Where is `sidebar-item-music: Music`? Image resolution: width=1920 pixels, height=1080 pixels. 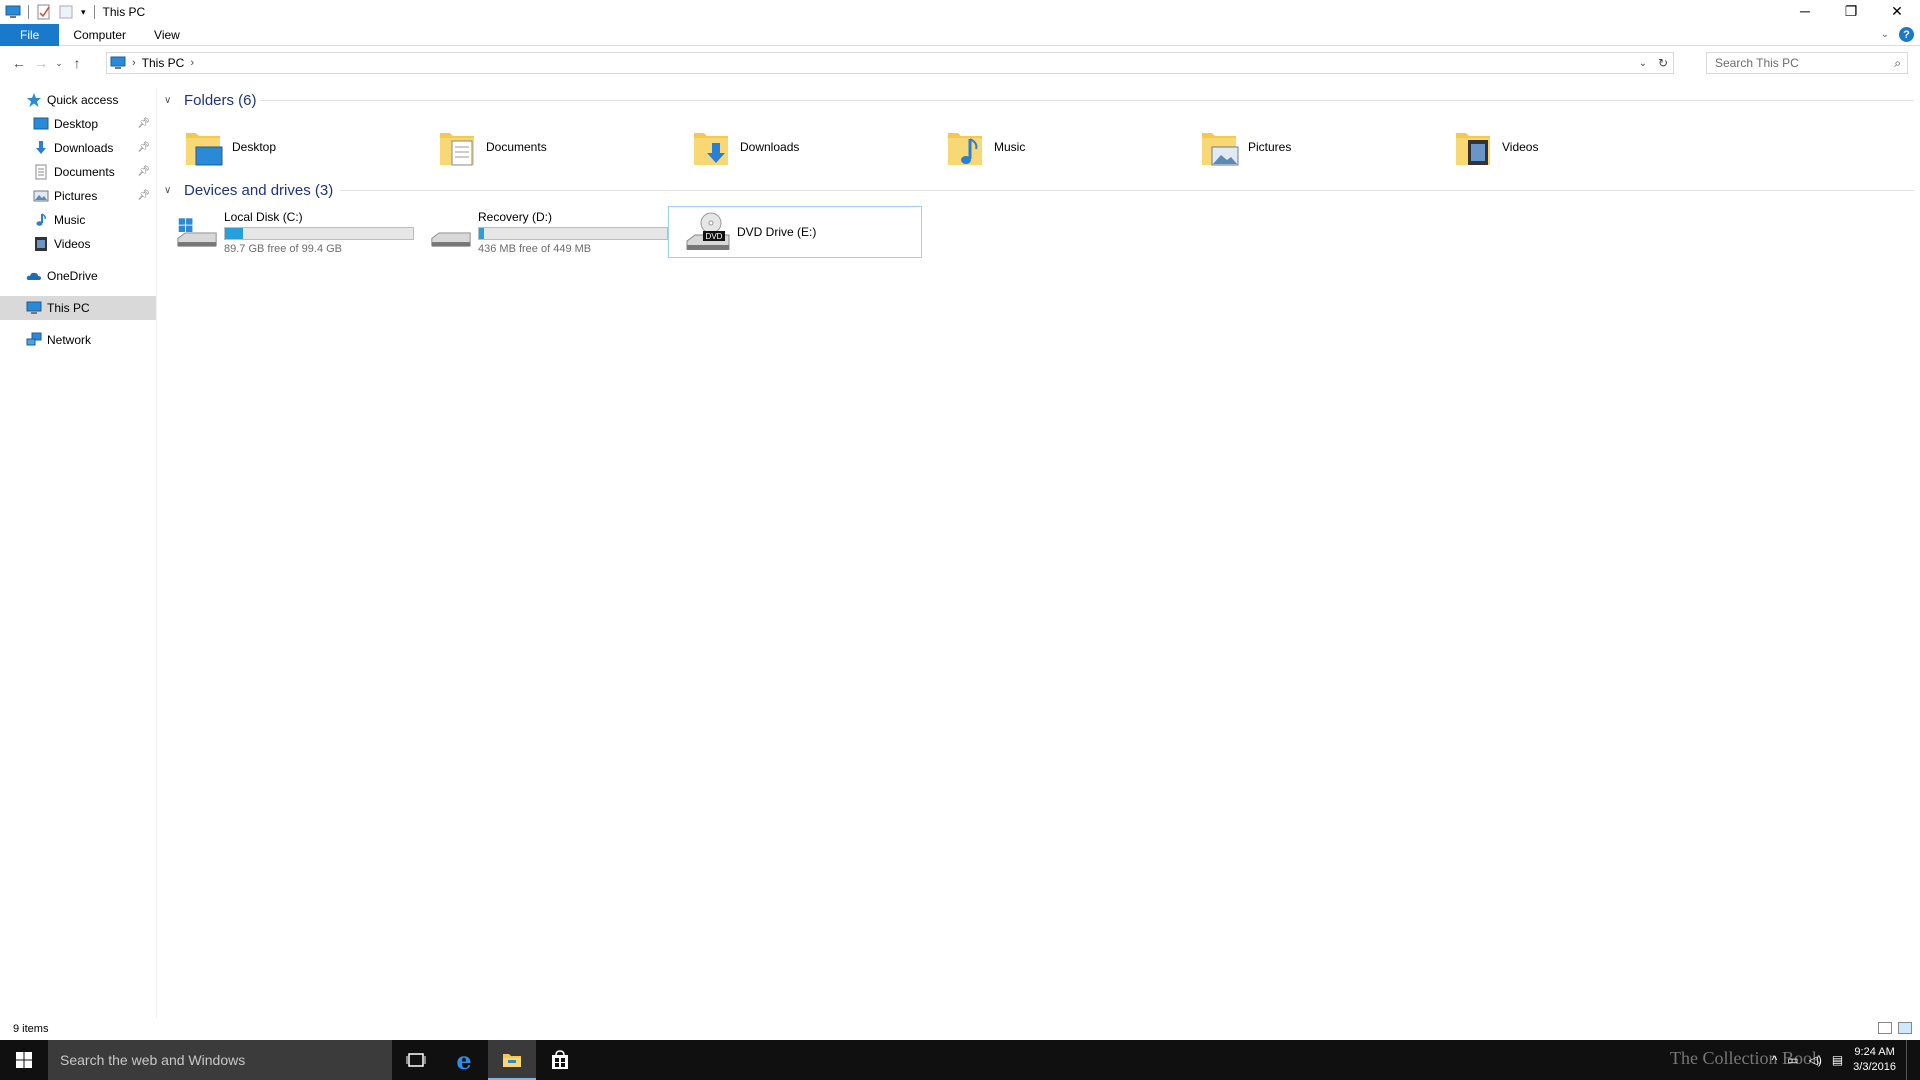
sidebar-item-music: Music is located at coordinates (78, 220).